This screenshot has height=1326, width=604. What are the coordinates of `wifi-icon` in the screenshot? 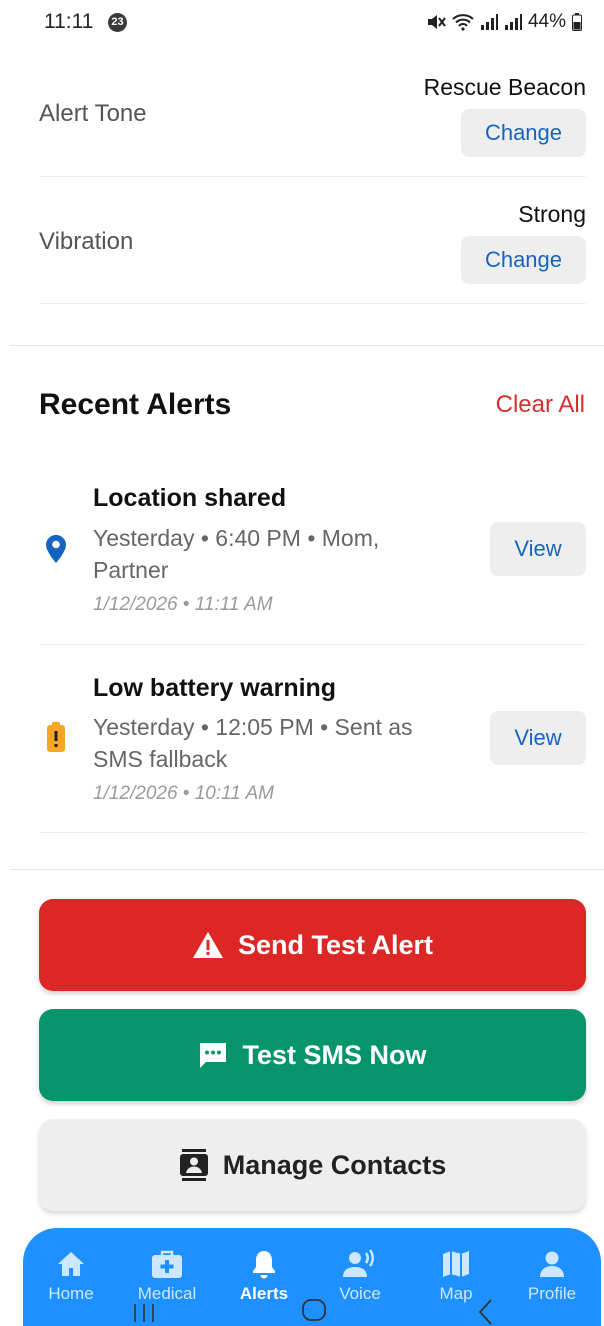 It's located at (463, 22).